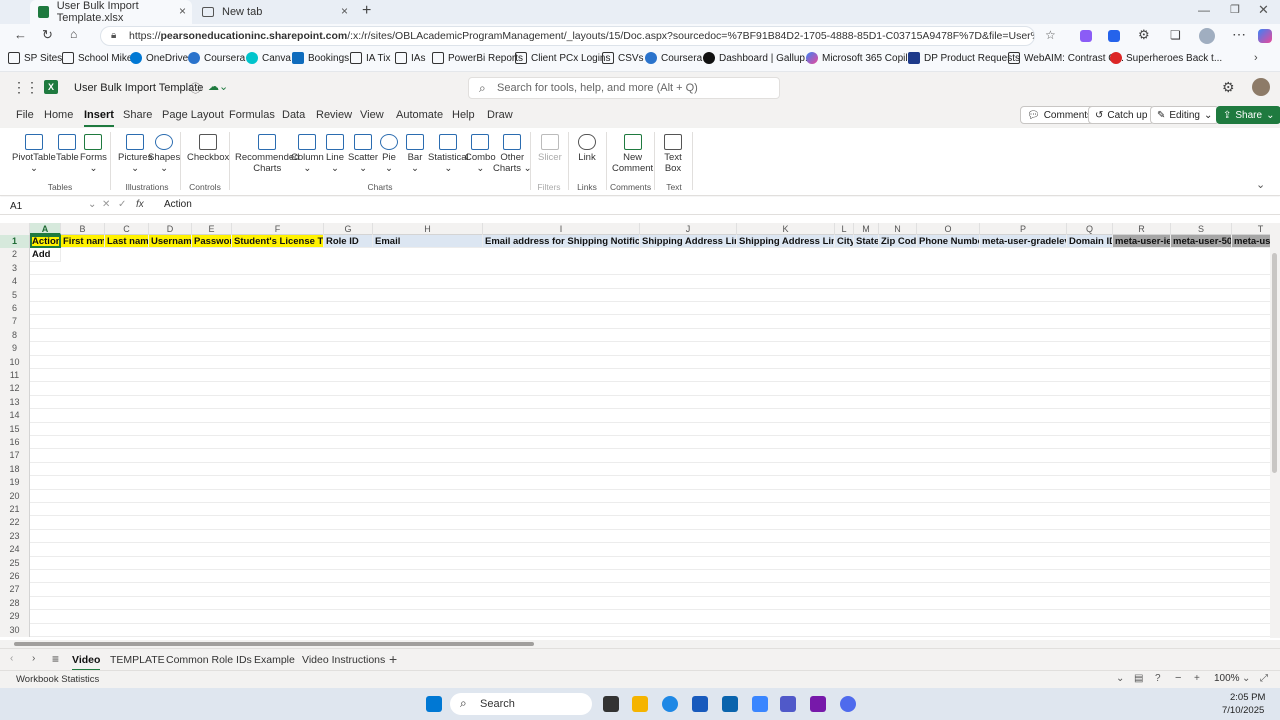  What do you see at coordinates (212, 229) in the screenshot?
I see `column-header: E` at bounding box center [212, 229].